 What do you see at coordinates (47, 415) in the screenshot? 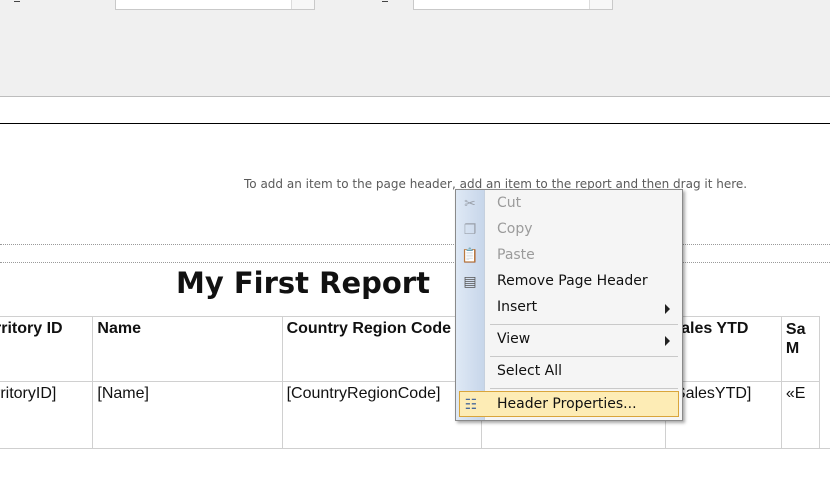
I see `table-cell: rritoryID]` at bounding box center [47, 415].